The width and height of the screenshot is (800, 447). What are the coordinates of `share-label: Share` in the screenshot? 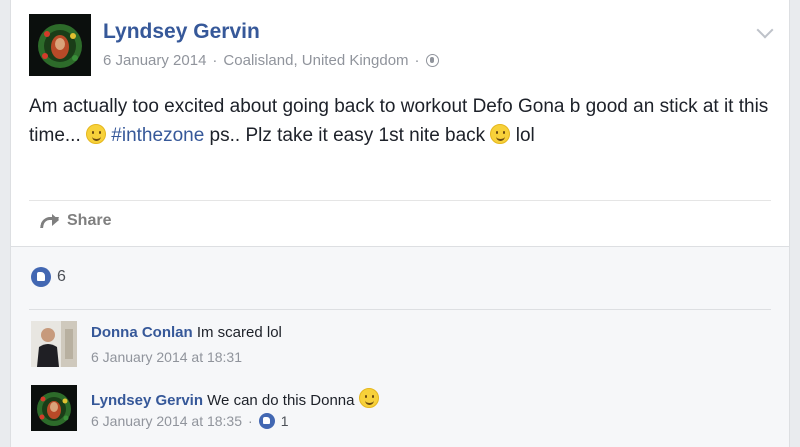 It's located at (89, 220).